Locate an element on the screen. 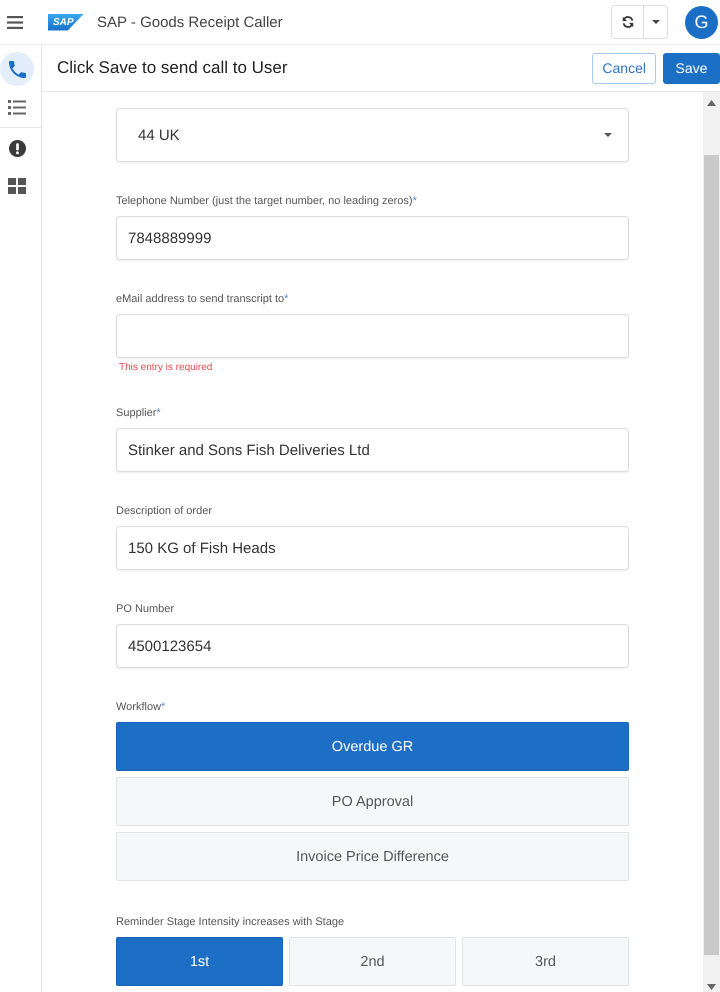 Image resolution: width=720 pixels, height=992 pixels. input-field: 7848889999 is located at coordinates (372, 238).